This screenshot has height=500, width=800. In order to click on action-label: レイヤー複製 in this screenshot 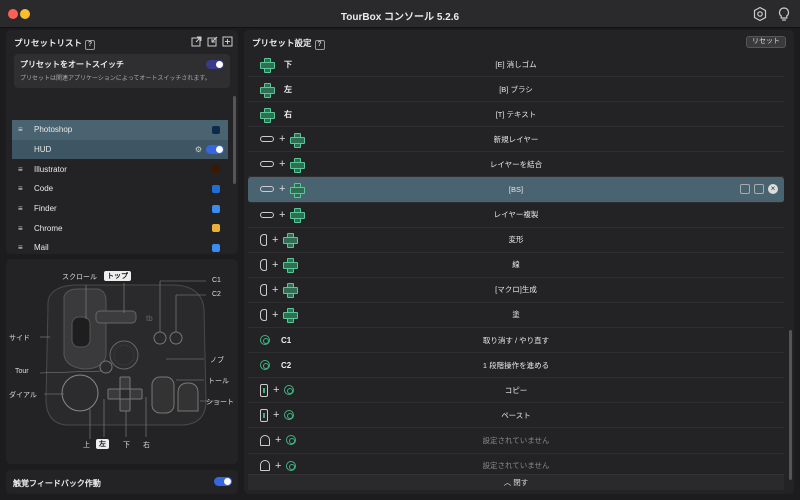, I will do `click(516, 215)`.